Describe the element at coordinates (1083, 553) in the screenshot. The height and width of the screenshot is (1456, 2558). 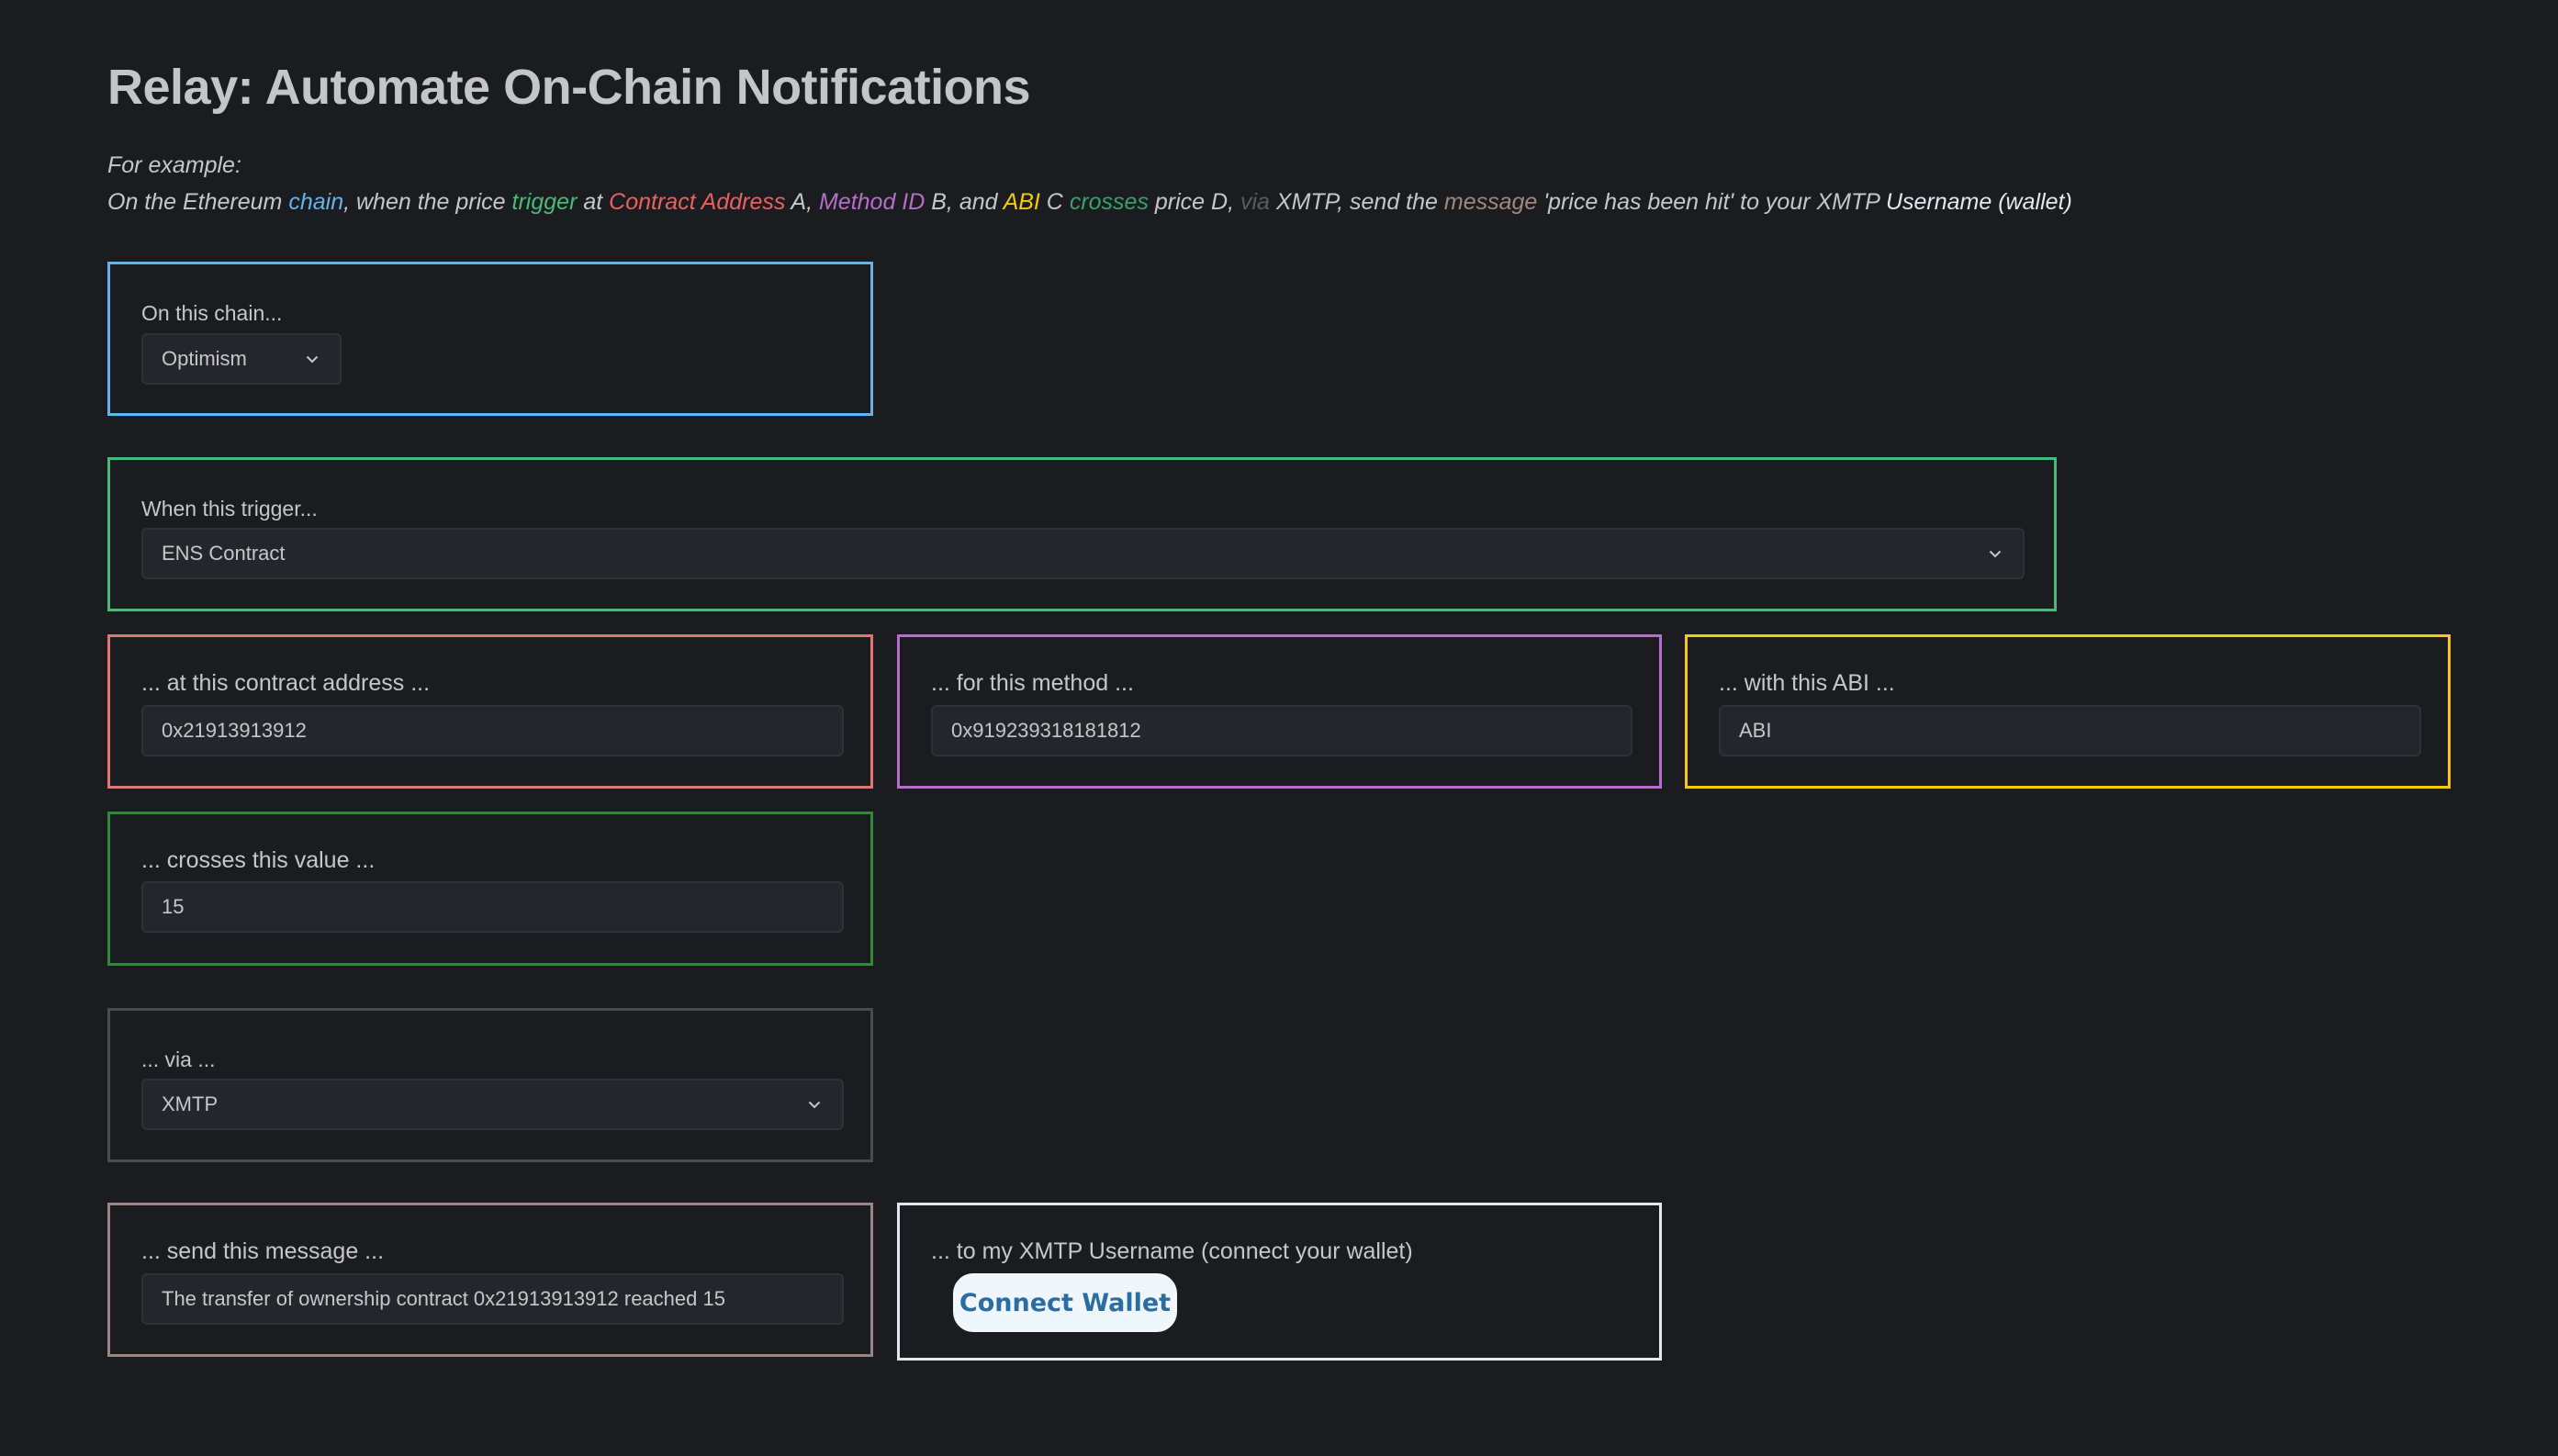
I see `trigger-select: ENS Contract` at that location.